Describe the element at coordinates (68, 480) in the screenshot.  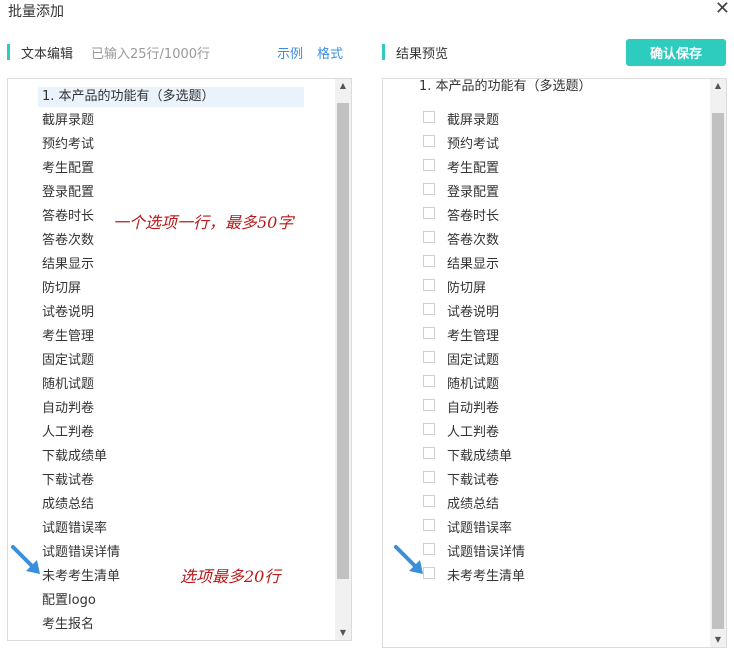
I see `editor-line: 下载试卷` at that location.